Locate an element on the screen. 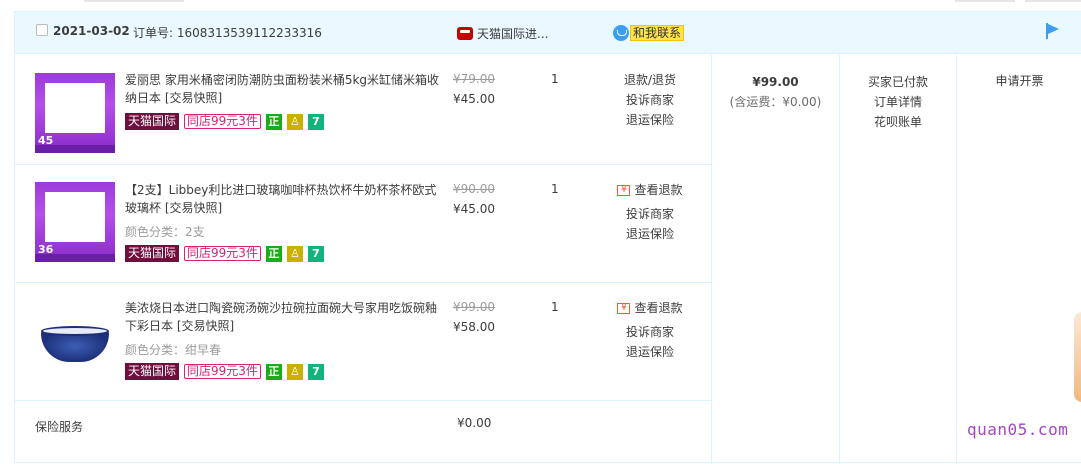 The height and width of the screenshot is (464, 1081). side-widget is located at coordinates (1077, 357).